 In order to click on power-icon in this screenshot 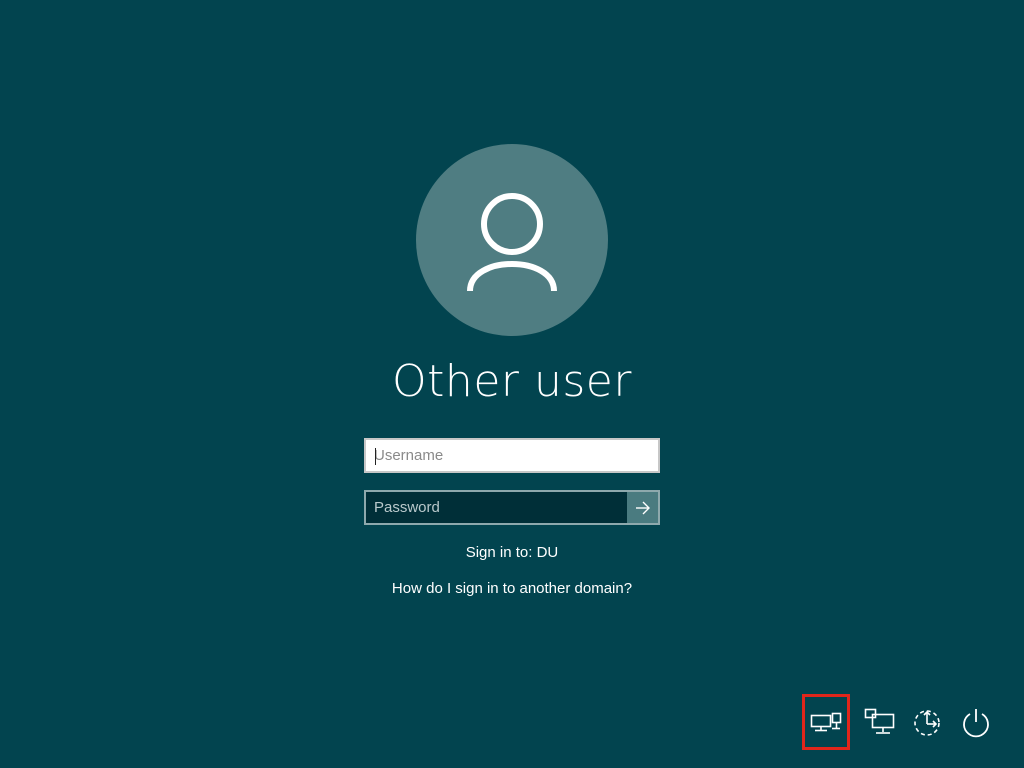, I will do `click(976, 723)`.